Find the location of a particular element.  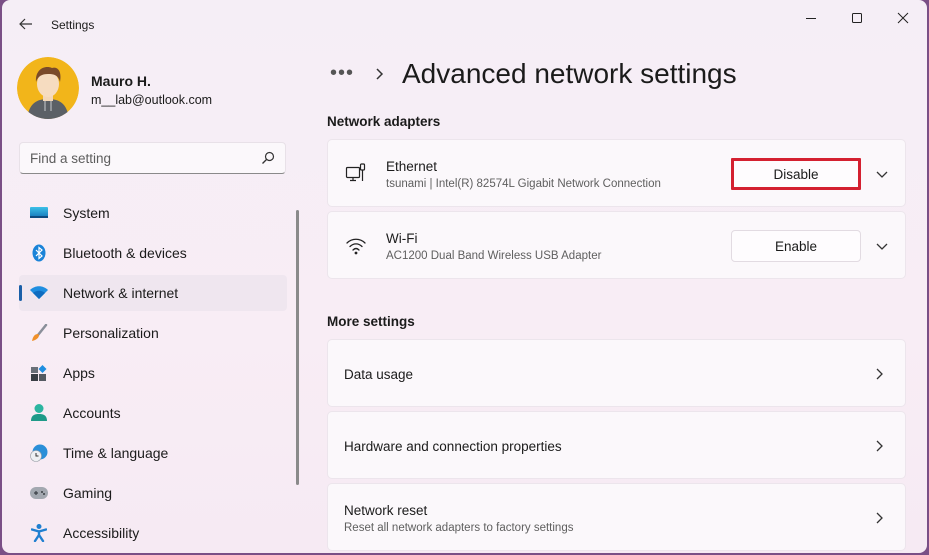

avatar is located at coordinates (48, 88).